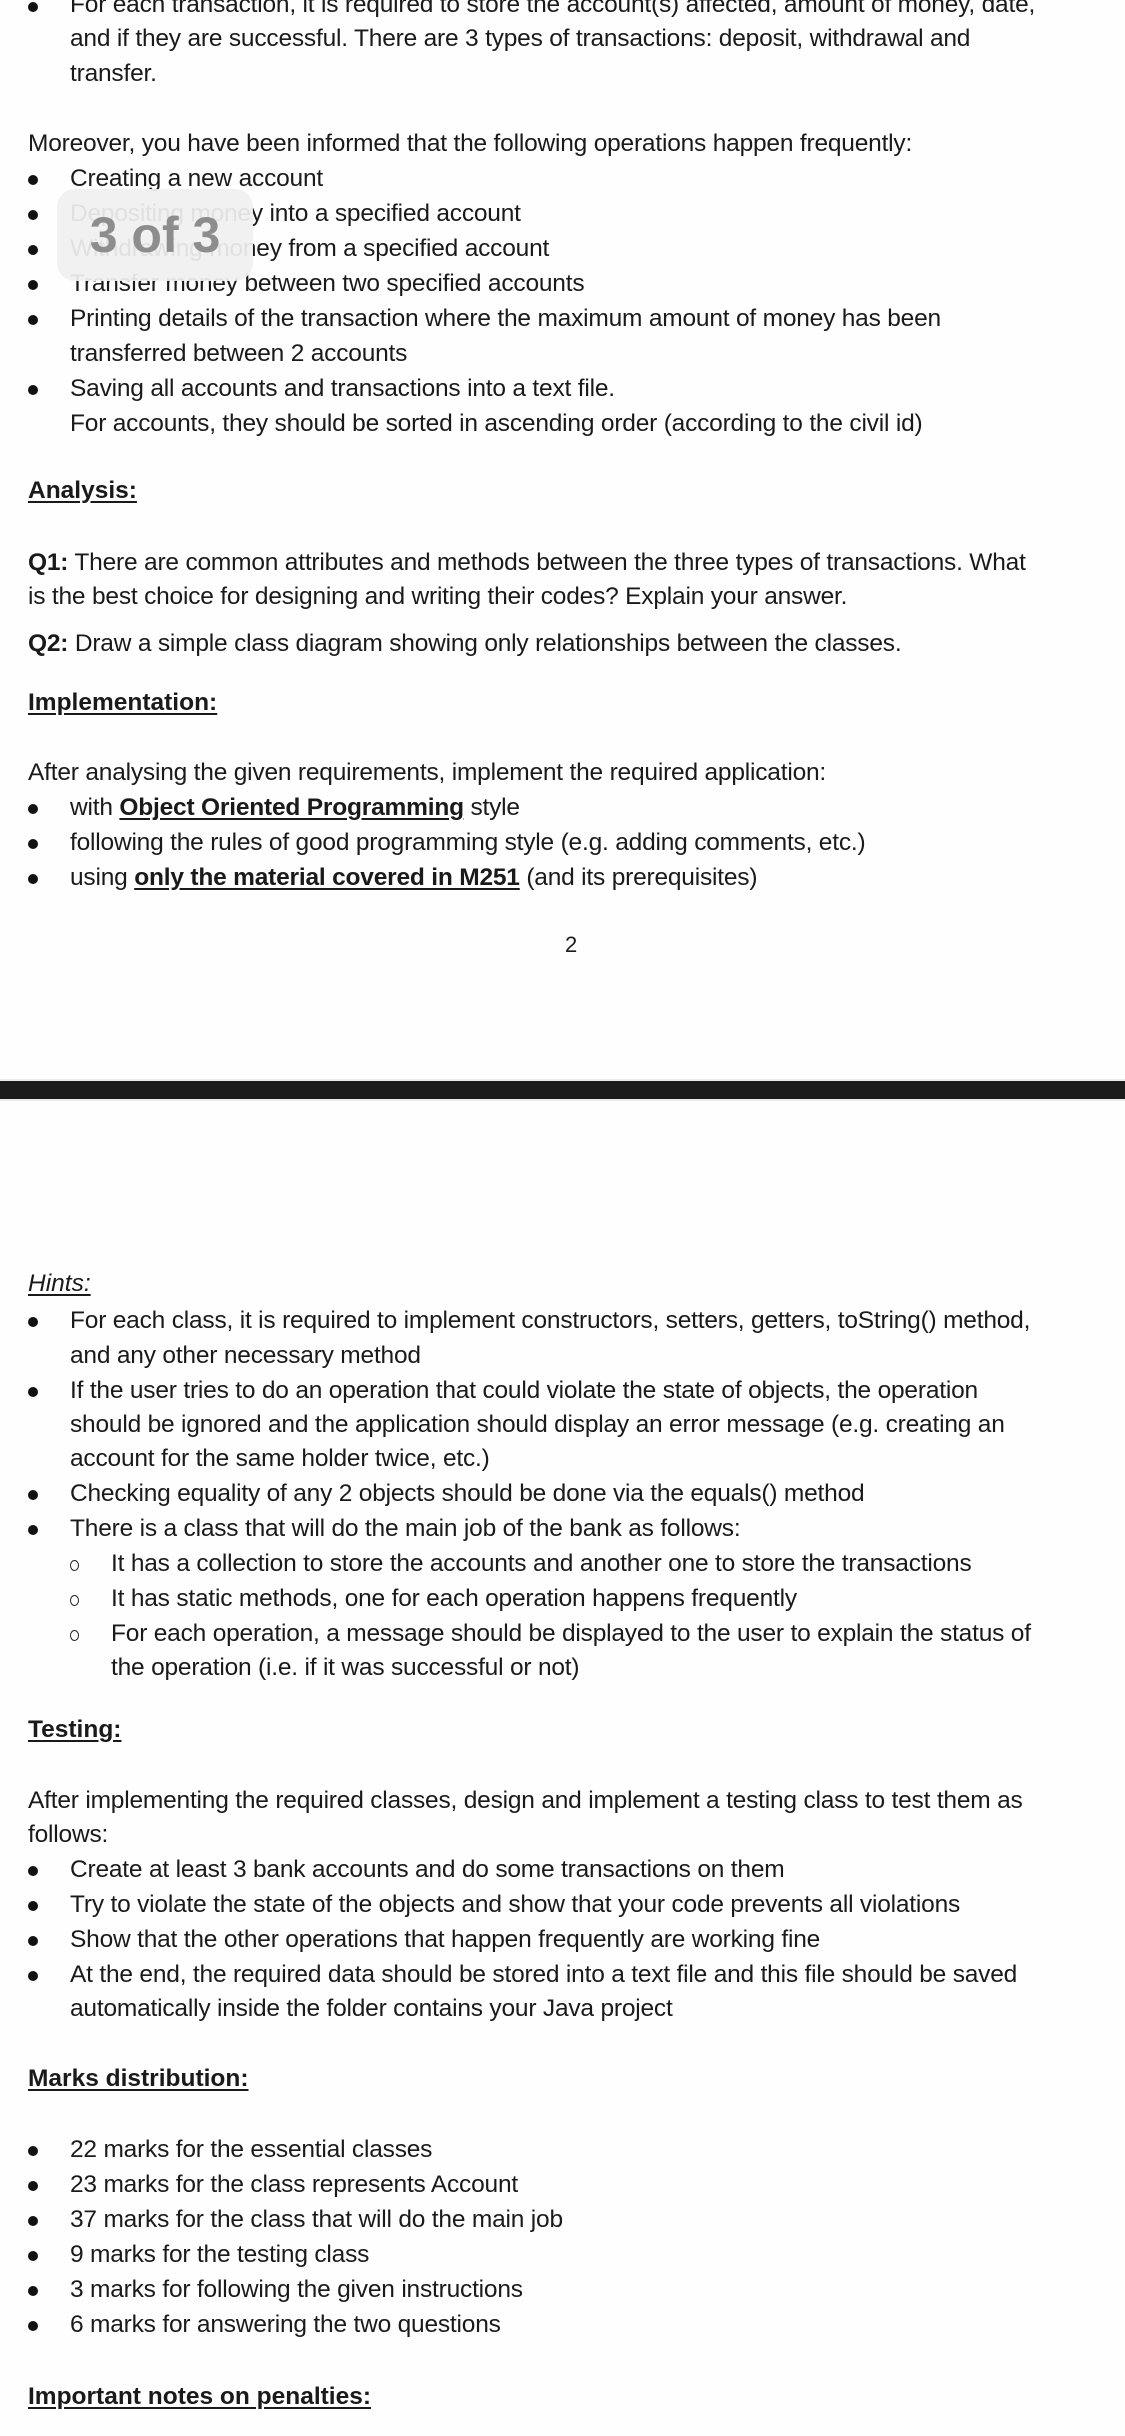  I want to click on transaction-bullet-line3: transfer., so click(113, 73).